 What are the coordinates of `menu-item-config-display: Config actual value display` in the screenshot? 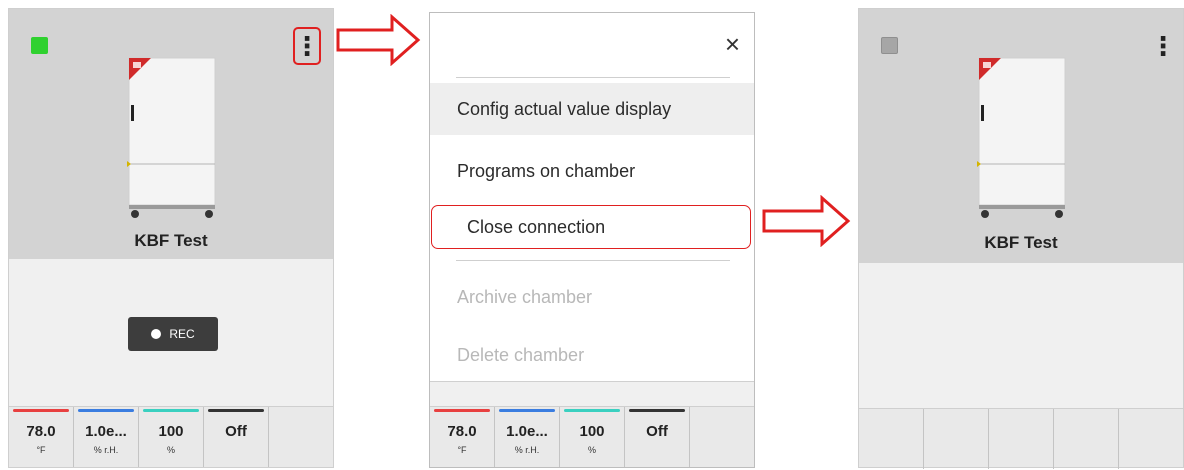 It's located at (592, 109).